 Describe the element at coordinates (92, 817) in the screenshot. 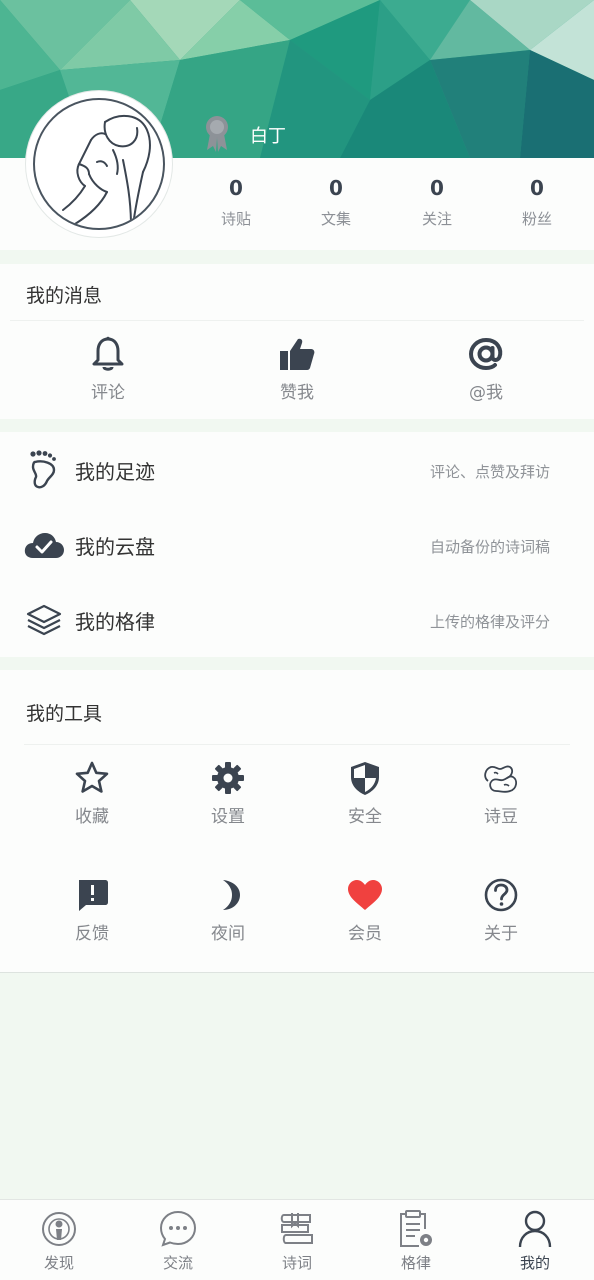

I see `tool-label: 收藏` at that location.